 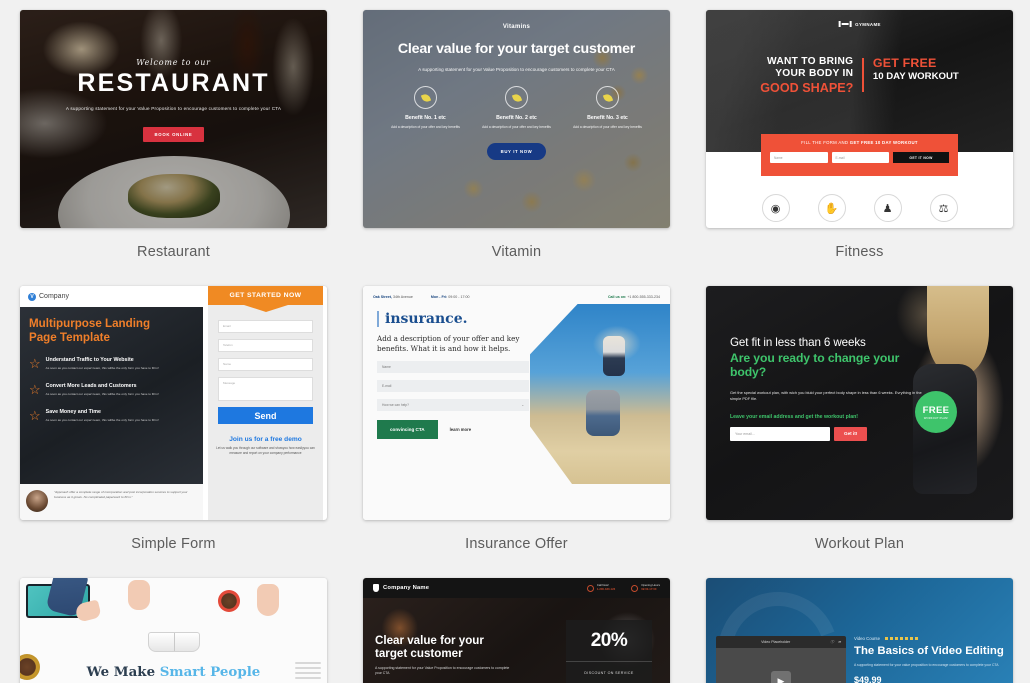 What do you see at coordinates (815, 365) in the screenshot?
I see `workout-subtitle: Are you ready to change your body?` at bounding box center [815, 365].